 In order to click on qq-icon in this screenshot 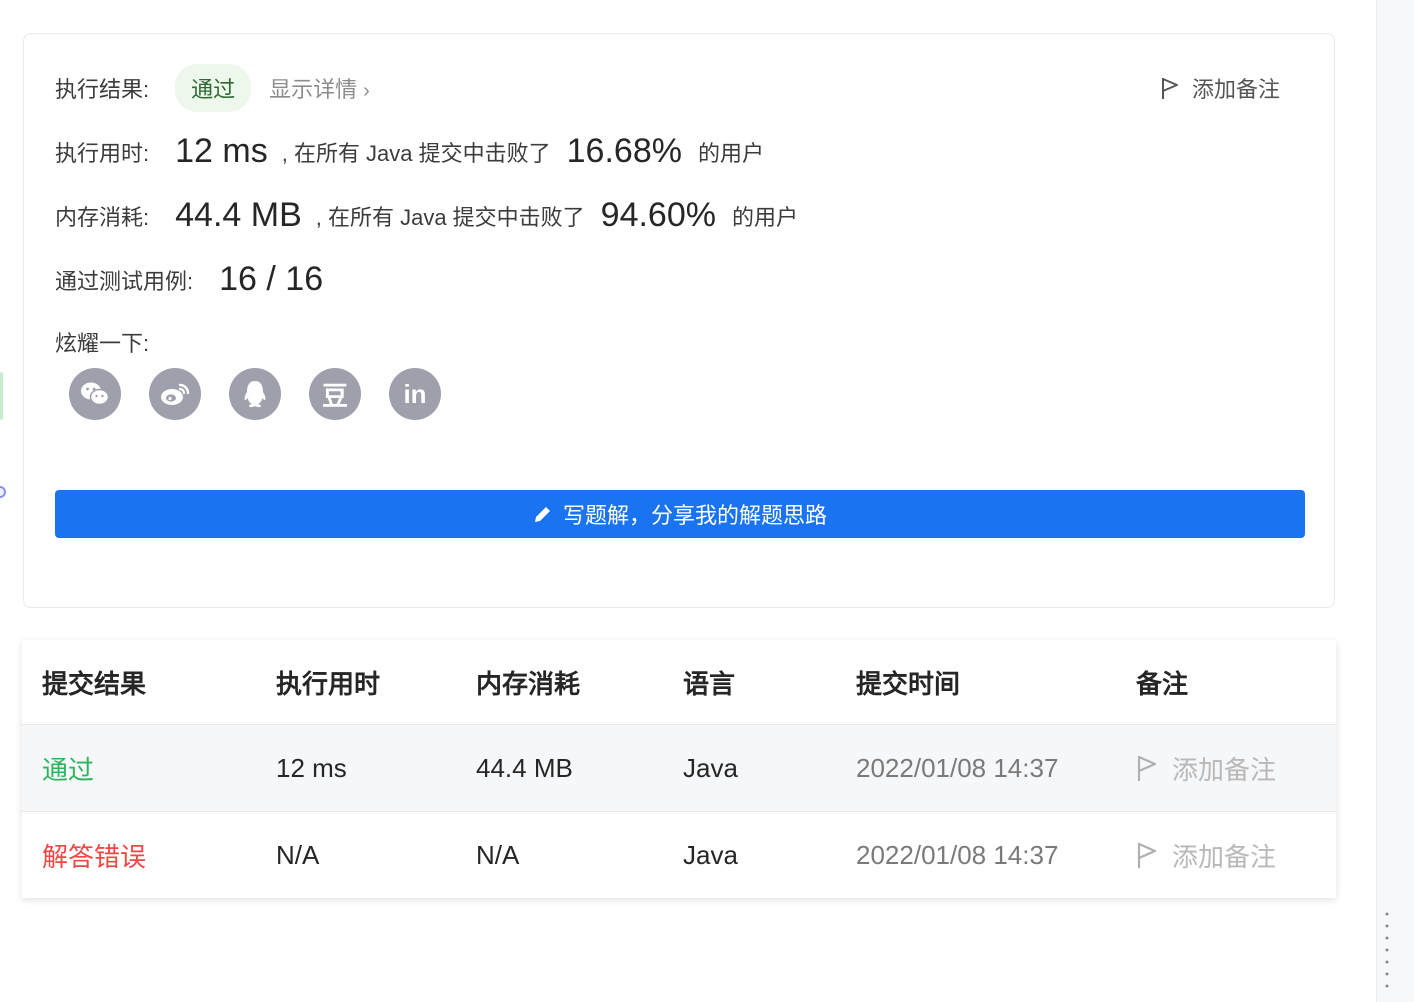, I will do `click(255, 394)`.